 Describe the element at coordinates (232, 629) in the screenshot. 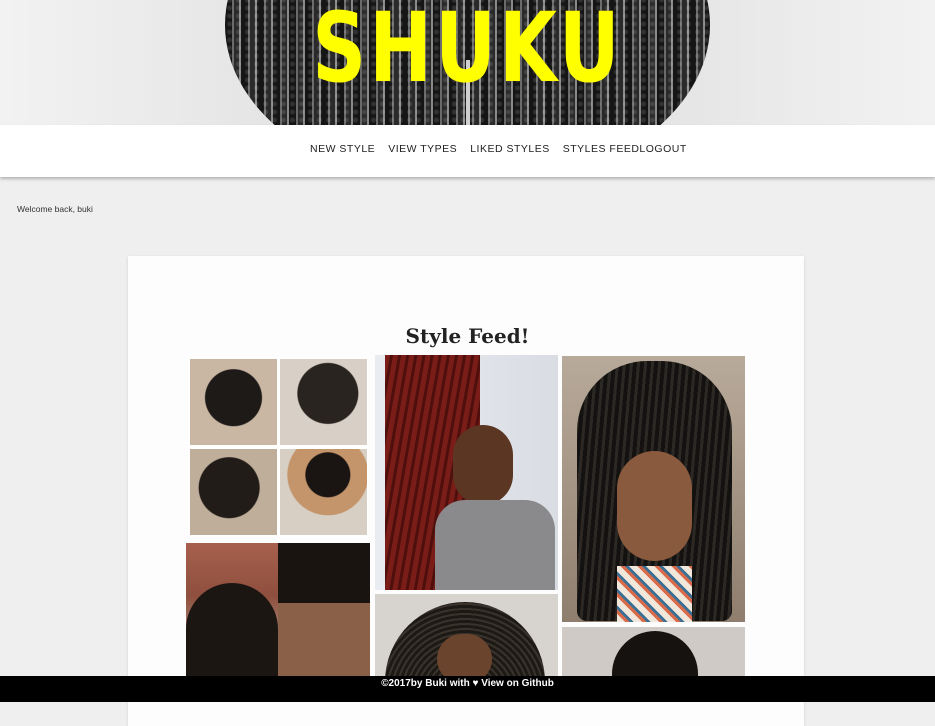

I see `twists-head-left` at that location.